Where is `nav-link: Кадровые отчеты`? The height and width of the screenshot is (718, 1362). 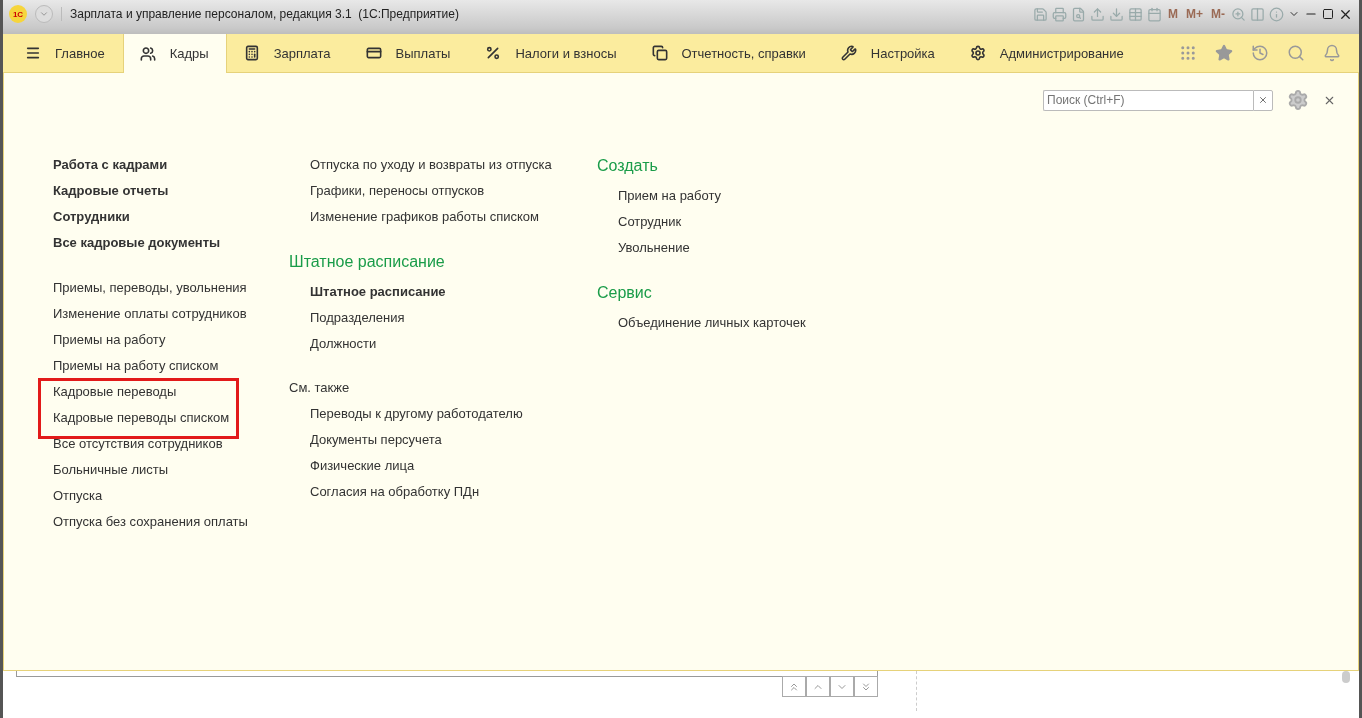
nav-link: Кадровые отчеты is located at coordinates (107, 196).